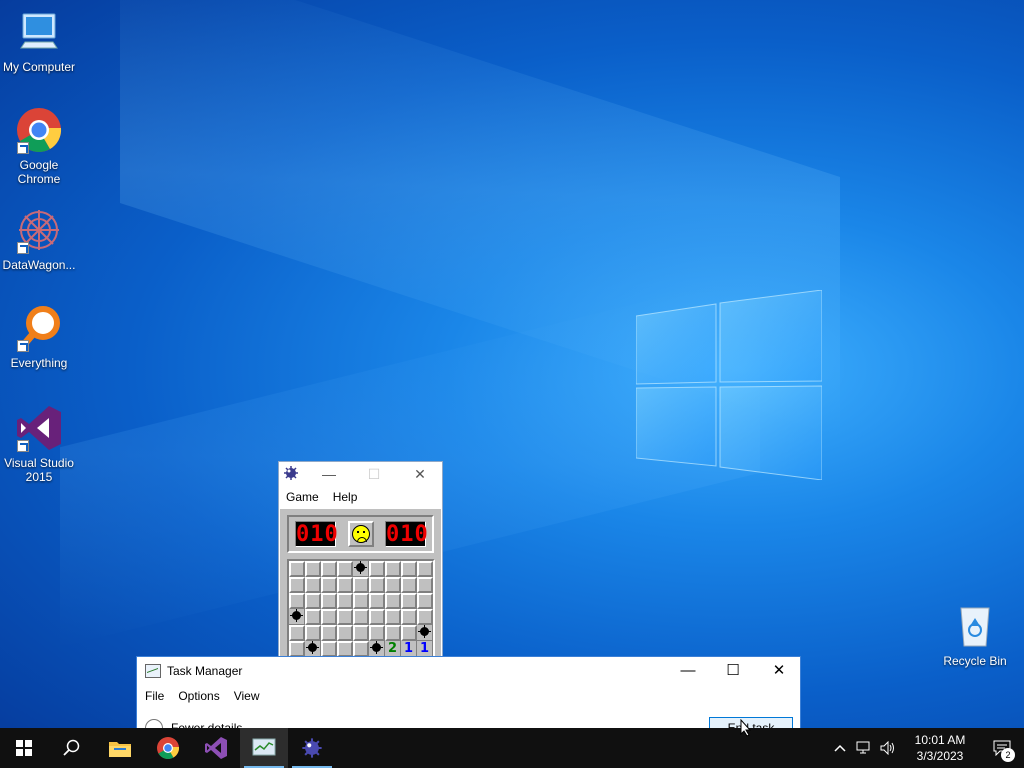  Describe the element at coordinates (345, 497) in the screenshot. I see `menu-help: Help` at that location.